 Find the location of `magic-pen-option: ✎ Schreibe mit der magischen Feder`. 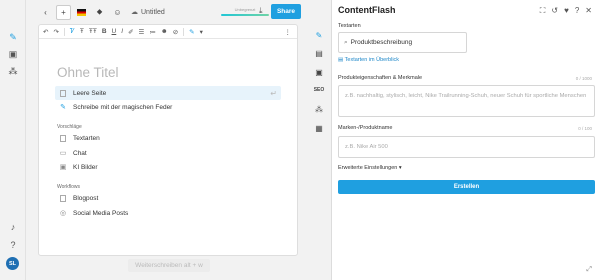

magic-pen-option: ✎ Schreibe mit der magischen Feder is located at coordinates (168, 107).